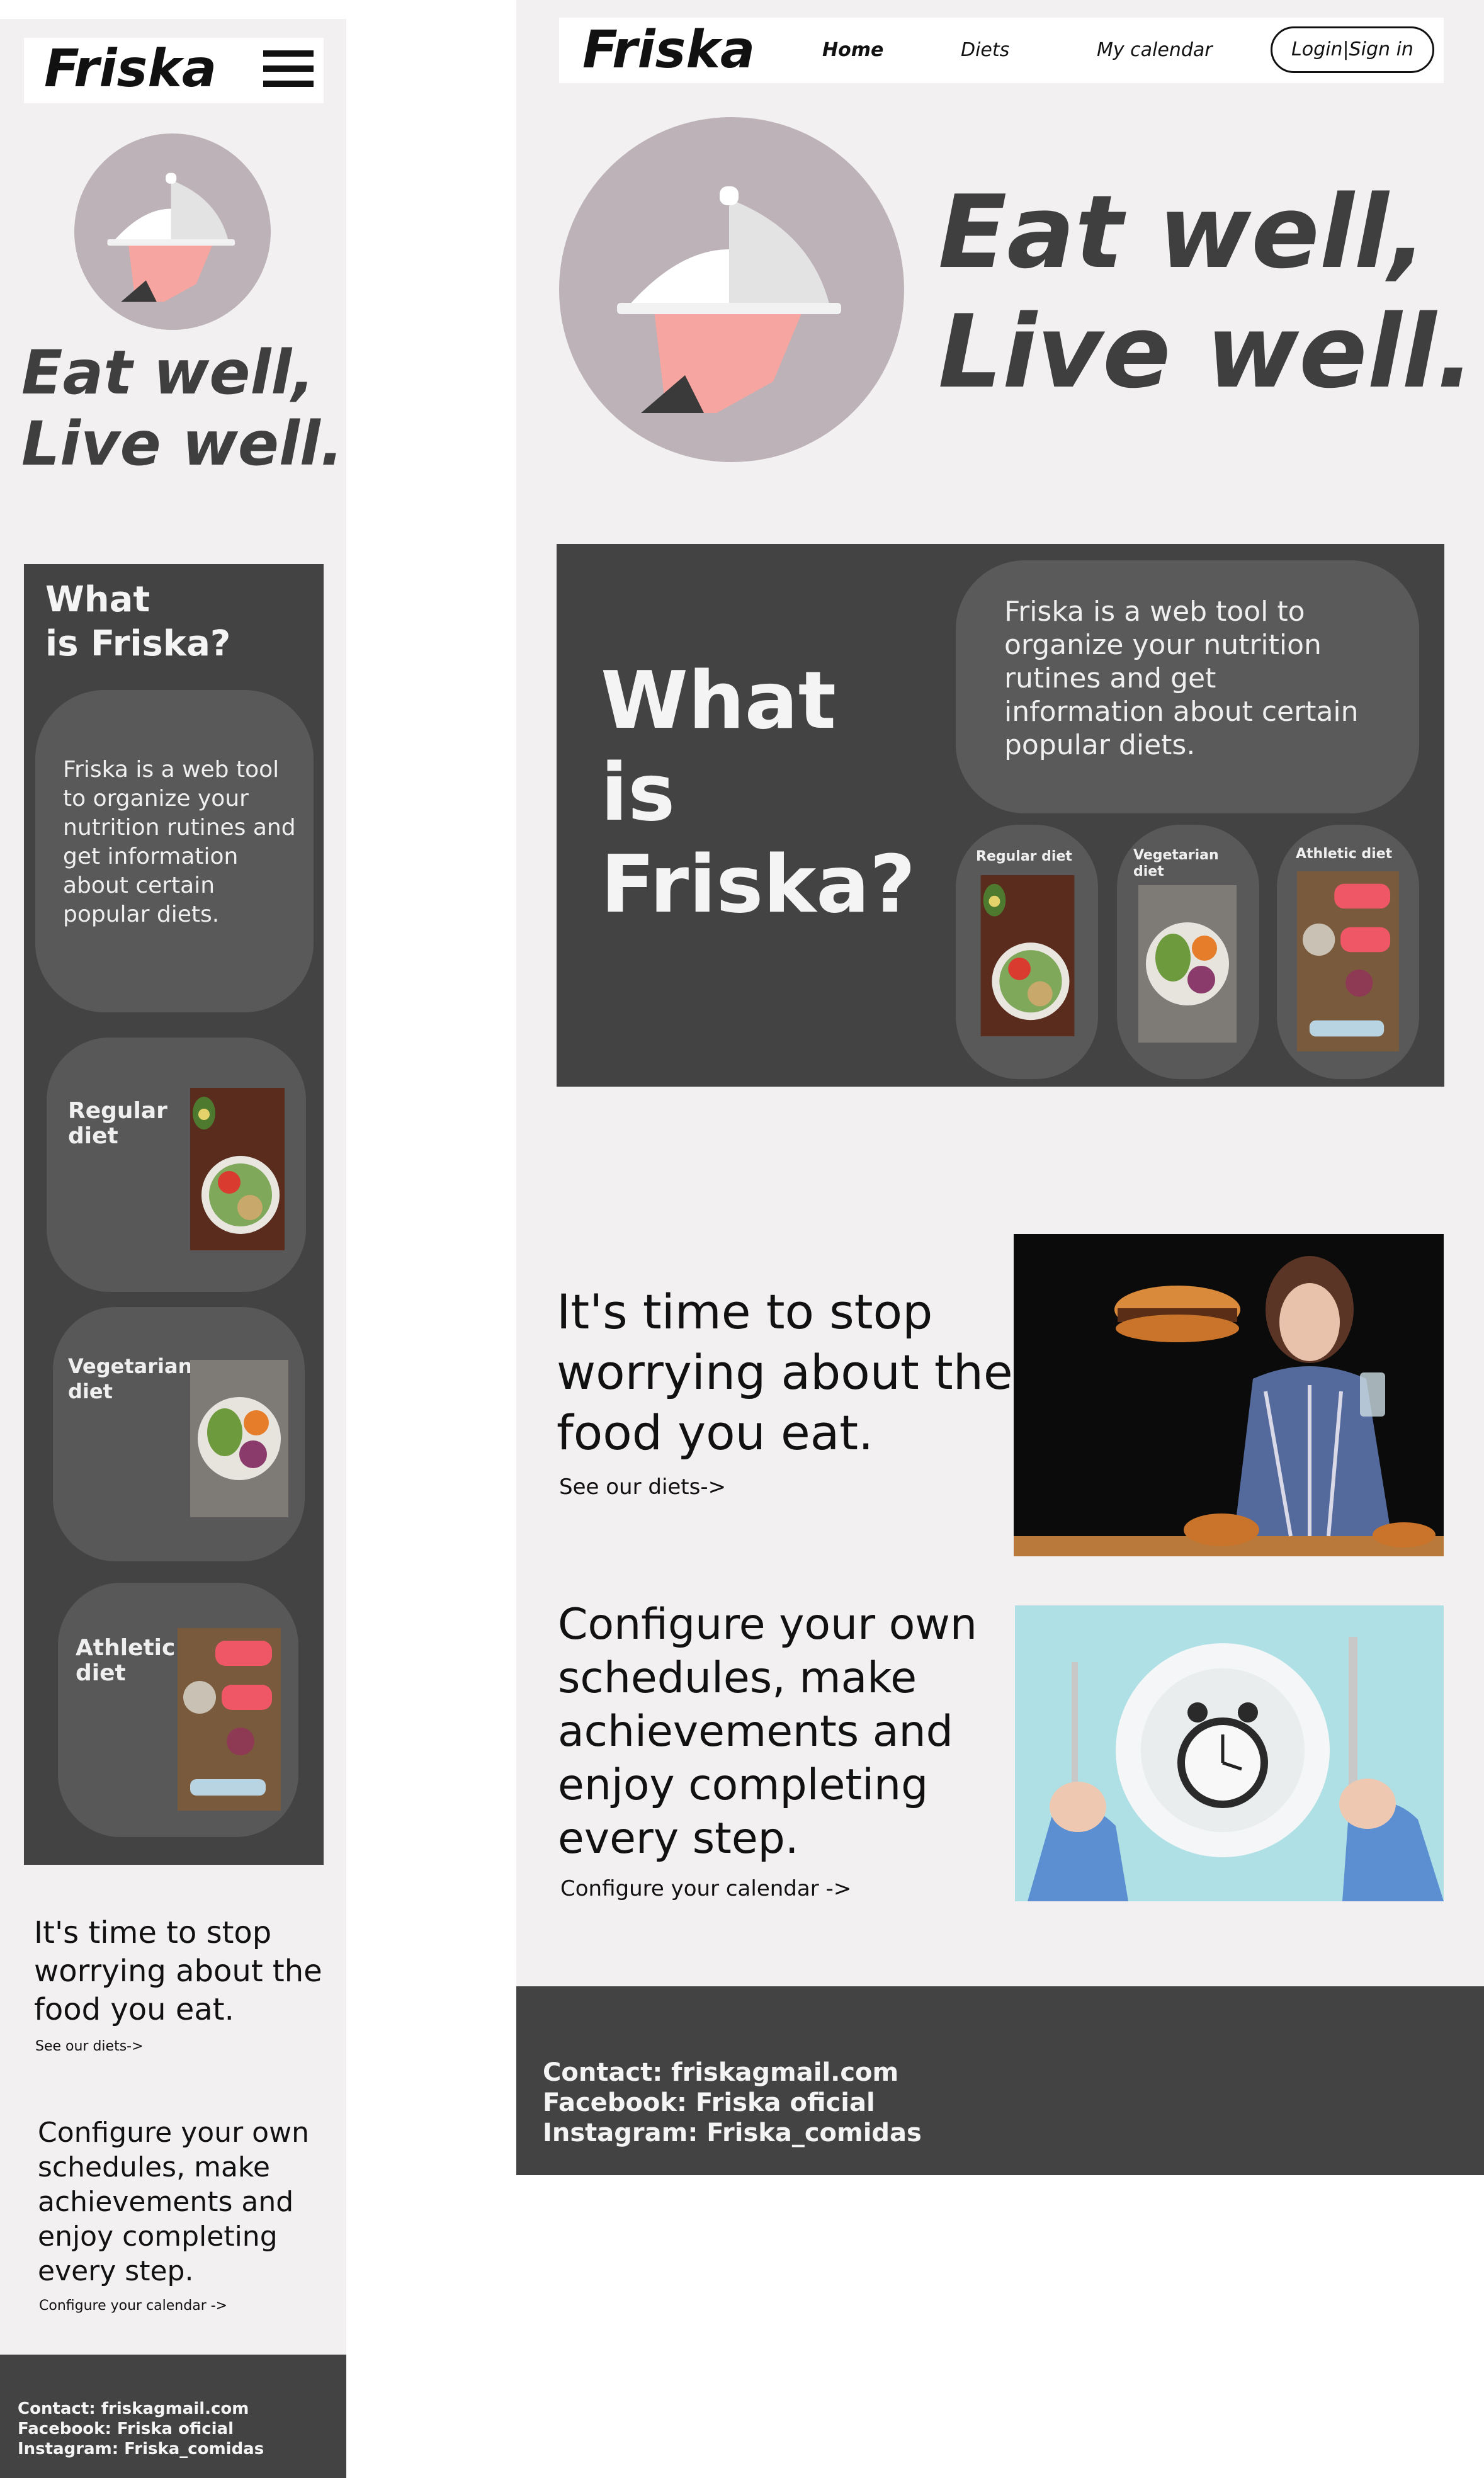 This screenshot has width=1484, height=2478. What do you see at coordinates (1155, 50) in the screenshot?
I see `nav-my-calendar: My calendar` at bounding box center [1155, 50].